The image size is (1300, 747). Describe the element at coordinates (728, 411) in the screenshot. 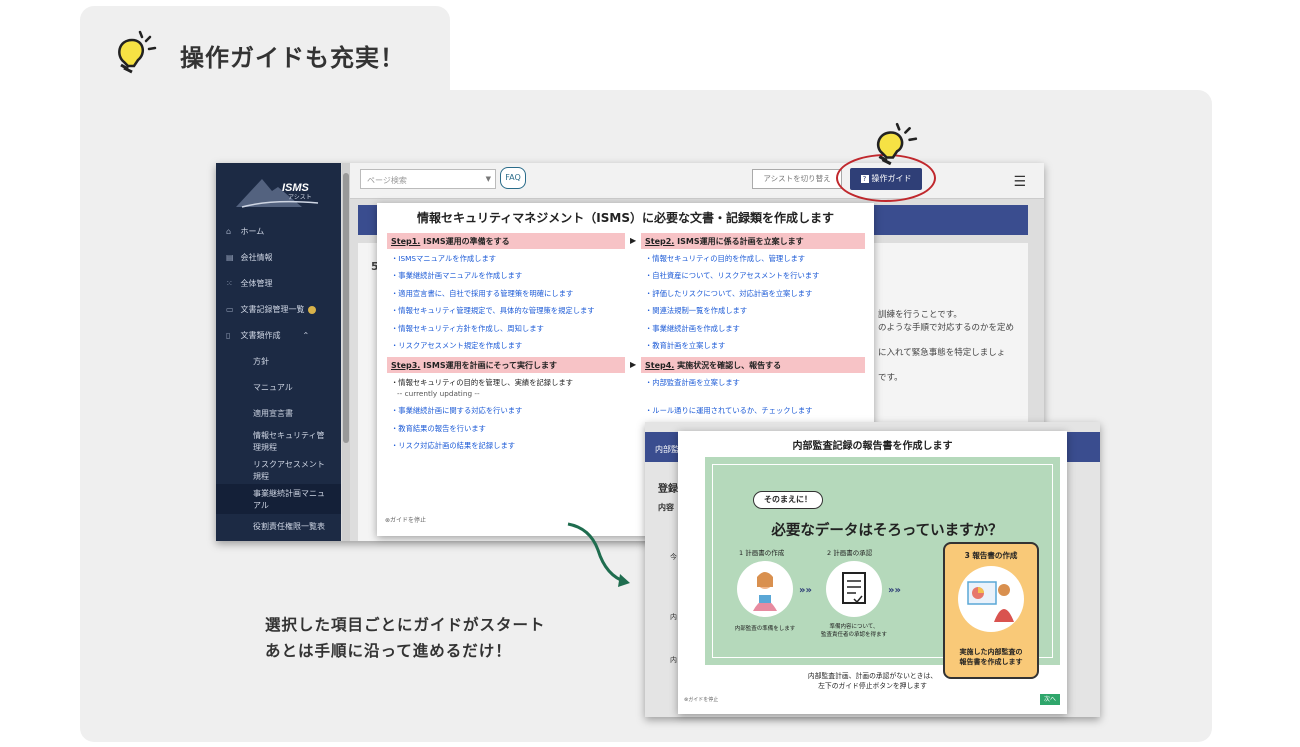

I see `guide-link: ・ルール通りに運用されているか、チェックします` at that location.